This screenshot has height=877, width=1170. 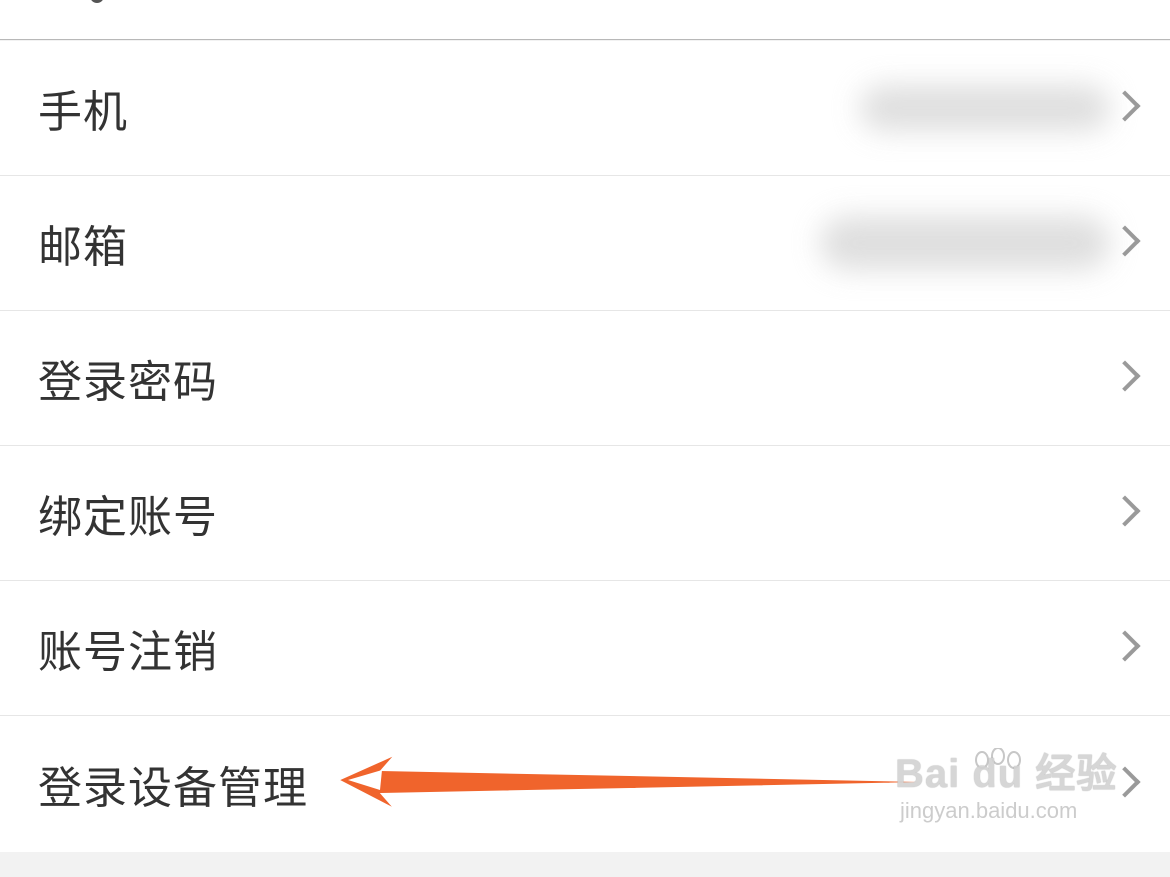 I want to click on menu-item-label: 登录密码, so click(x=128, y=382).